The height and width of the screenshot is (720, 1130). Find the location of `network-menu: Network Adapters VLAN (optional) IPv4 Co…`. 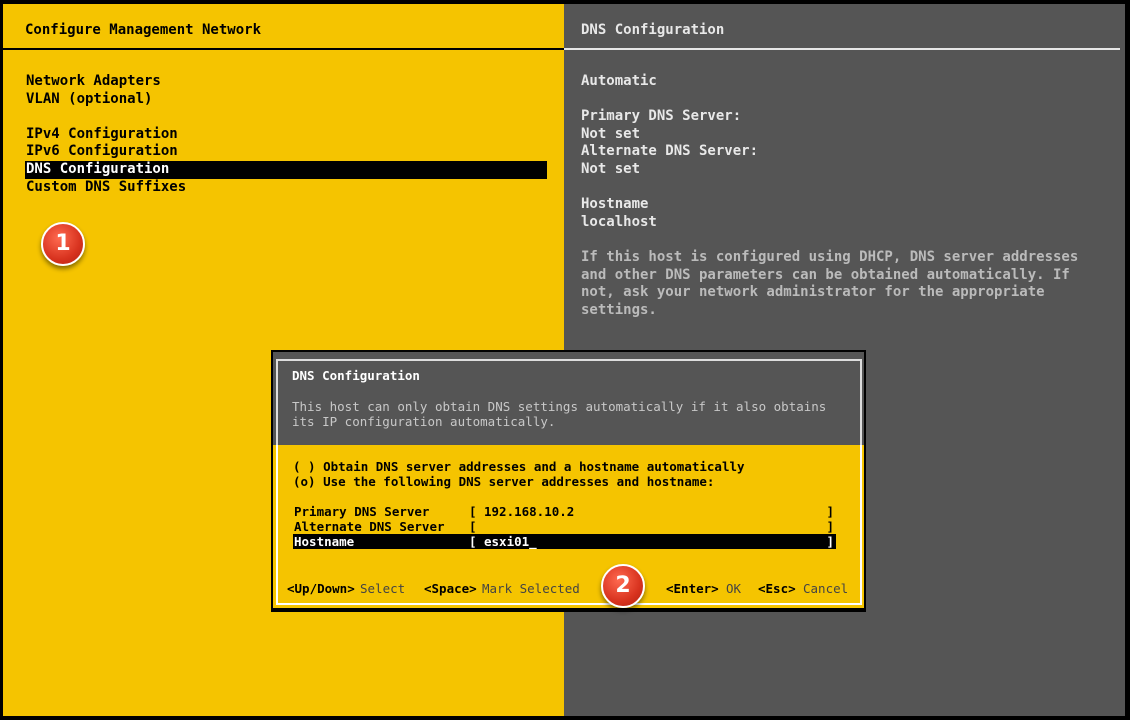

network-menu: Network Adapters VLAN (optional) IPv4 Co… is located at coordinates (286, 134).